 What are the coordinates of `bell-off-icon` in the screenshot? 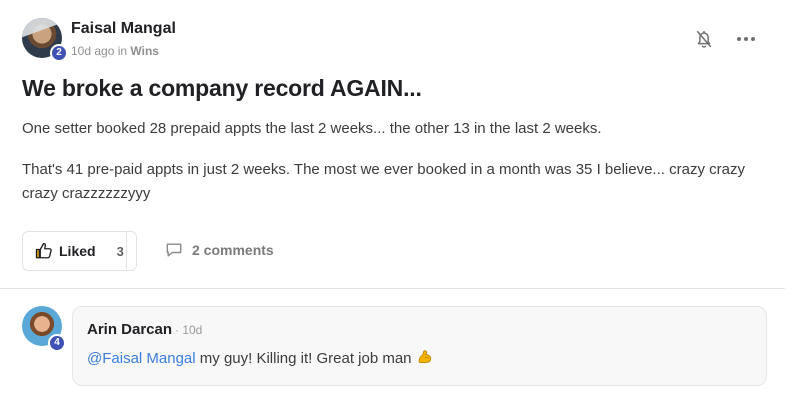 It's located at (704, 39).